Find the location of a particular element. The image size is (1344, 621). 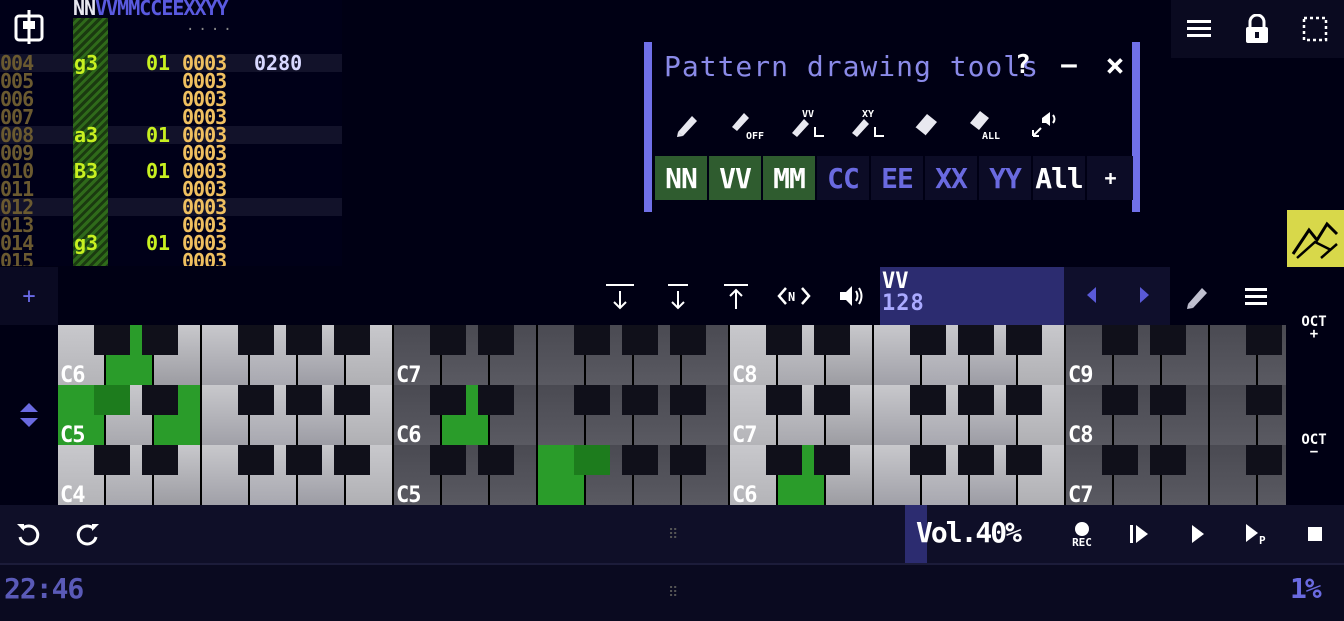

stop-icon is located at coordinates (1315, 534).